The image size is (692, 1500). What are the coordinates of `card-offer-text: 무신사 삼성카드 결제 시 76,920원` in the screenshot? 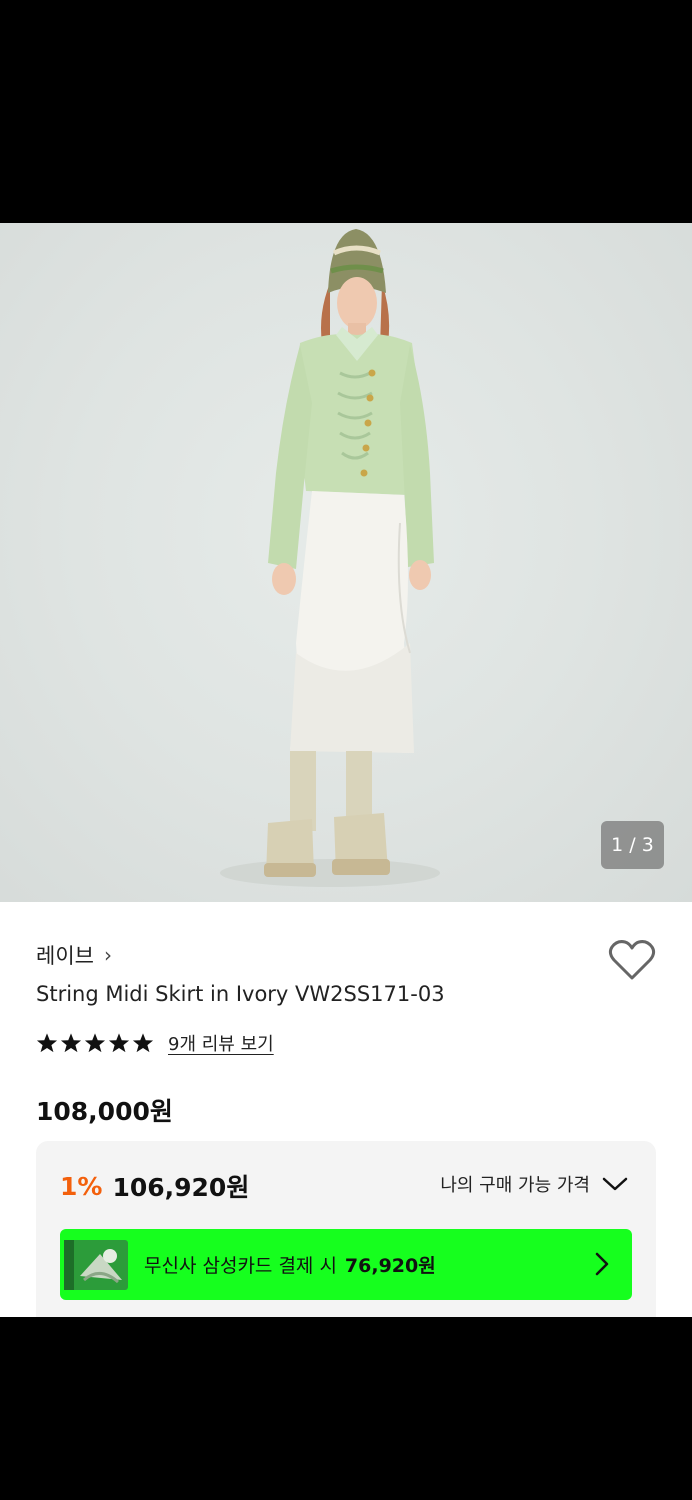 It's located at (290, 1264).